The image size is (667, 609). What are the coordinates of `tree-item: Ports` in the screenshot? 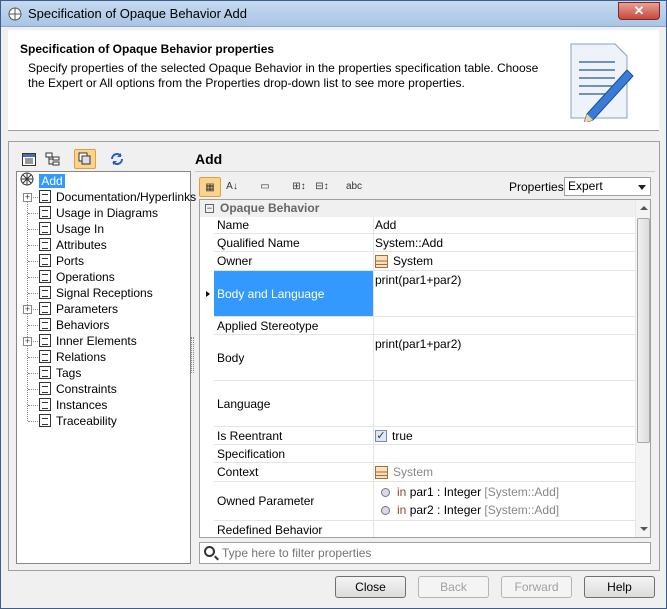 It's located at (61, 261).